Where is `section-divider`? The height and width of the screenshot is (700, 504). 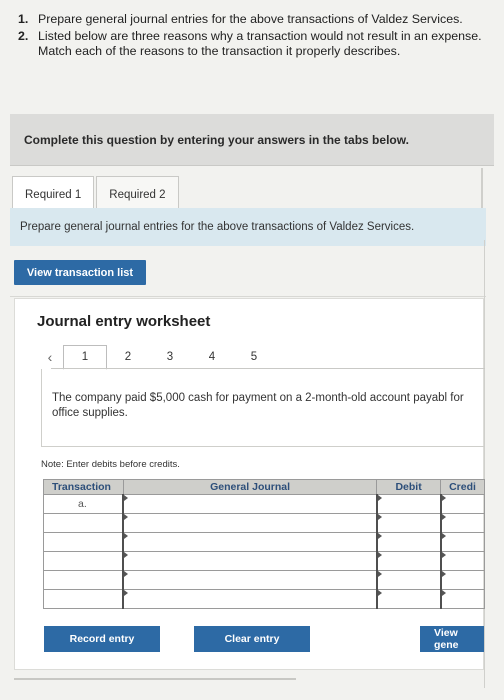
section-divider is located at coordinates (248, 296).